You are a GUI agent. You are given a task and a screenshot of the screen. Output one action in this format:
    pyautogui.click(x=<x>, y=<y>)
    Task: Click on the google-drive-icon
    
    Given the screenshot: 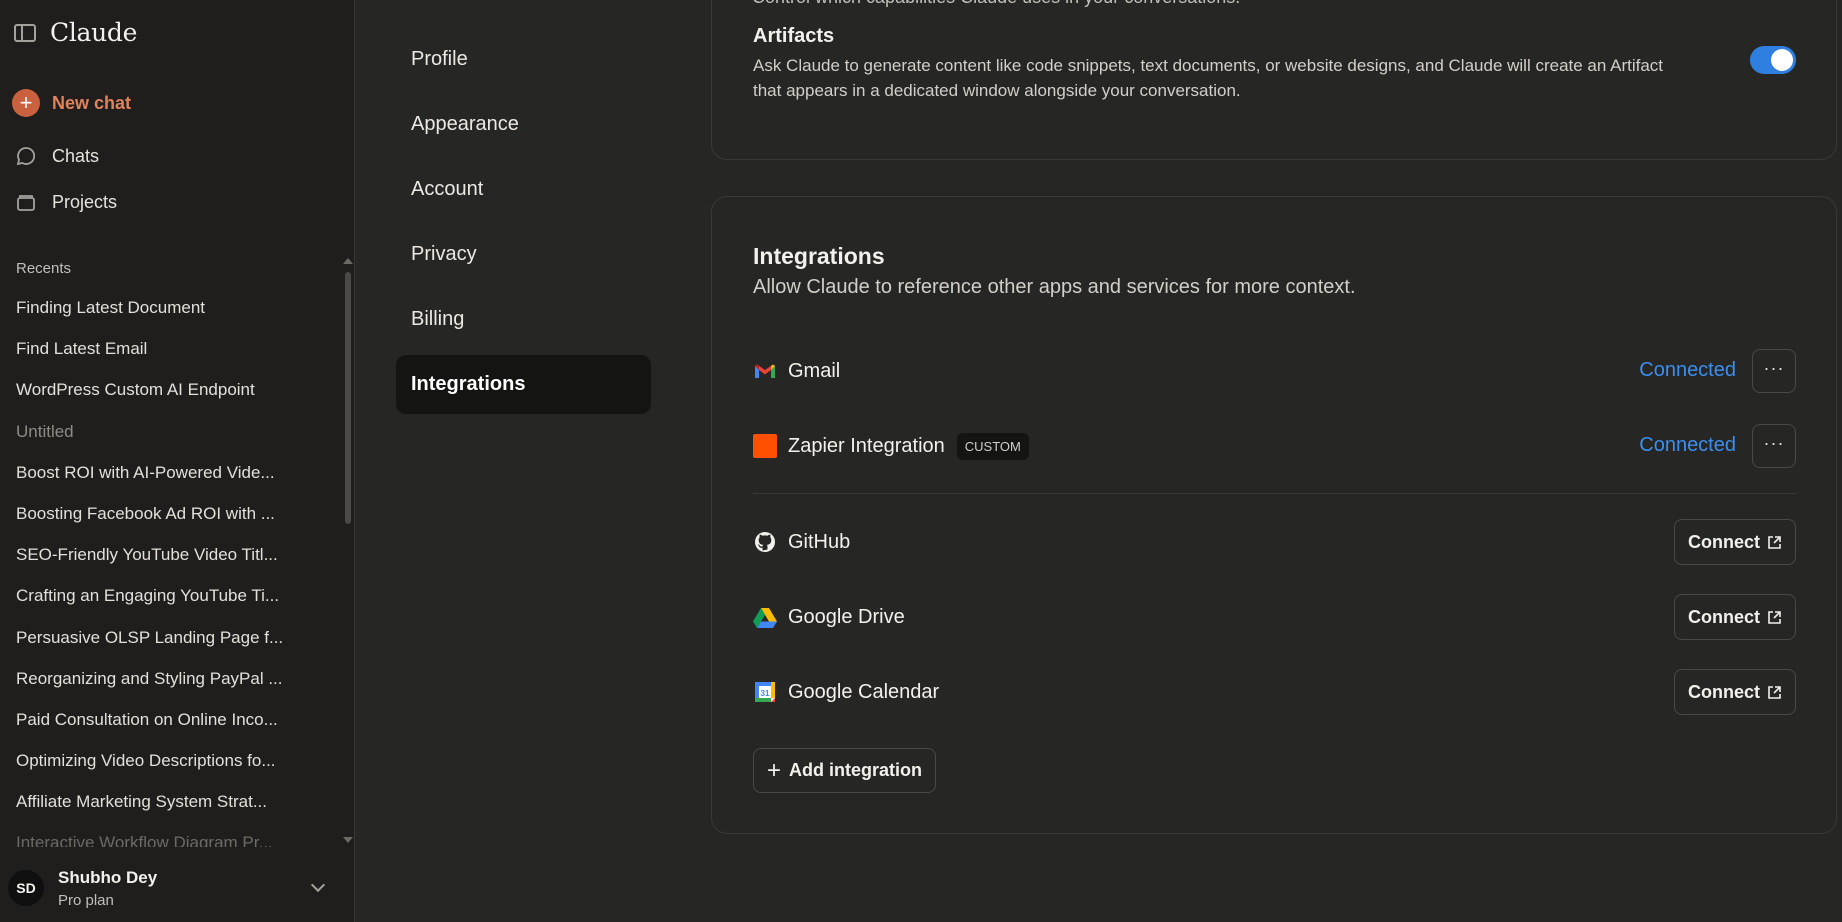 What is the action you would take?
    pyautogui.click(x=765, y=617)
    